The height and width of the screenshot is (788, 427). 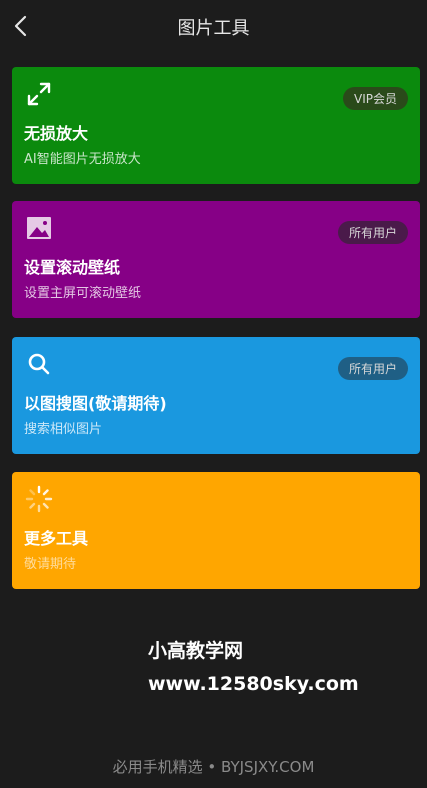 I want to click on search-icon, so click(x=39, y=364).